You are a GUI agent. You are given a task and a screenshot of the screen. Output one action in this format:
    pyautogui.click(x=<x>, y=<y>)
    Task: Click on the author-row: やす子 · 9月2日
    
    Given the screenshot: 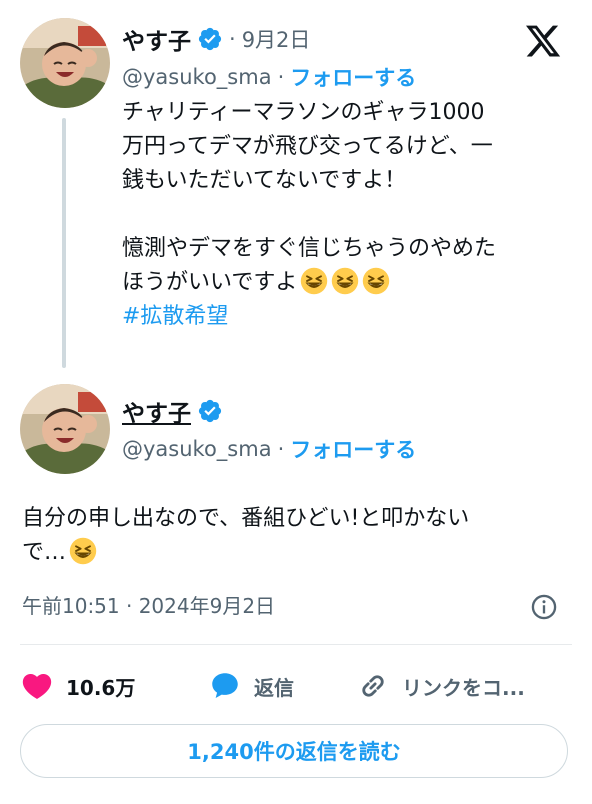 What is the action you would take?
    pyautogui.click(x=216, y=39)
    